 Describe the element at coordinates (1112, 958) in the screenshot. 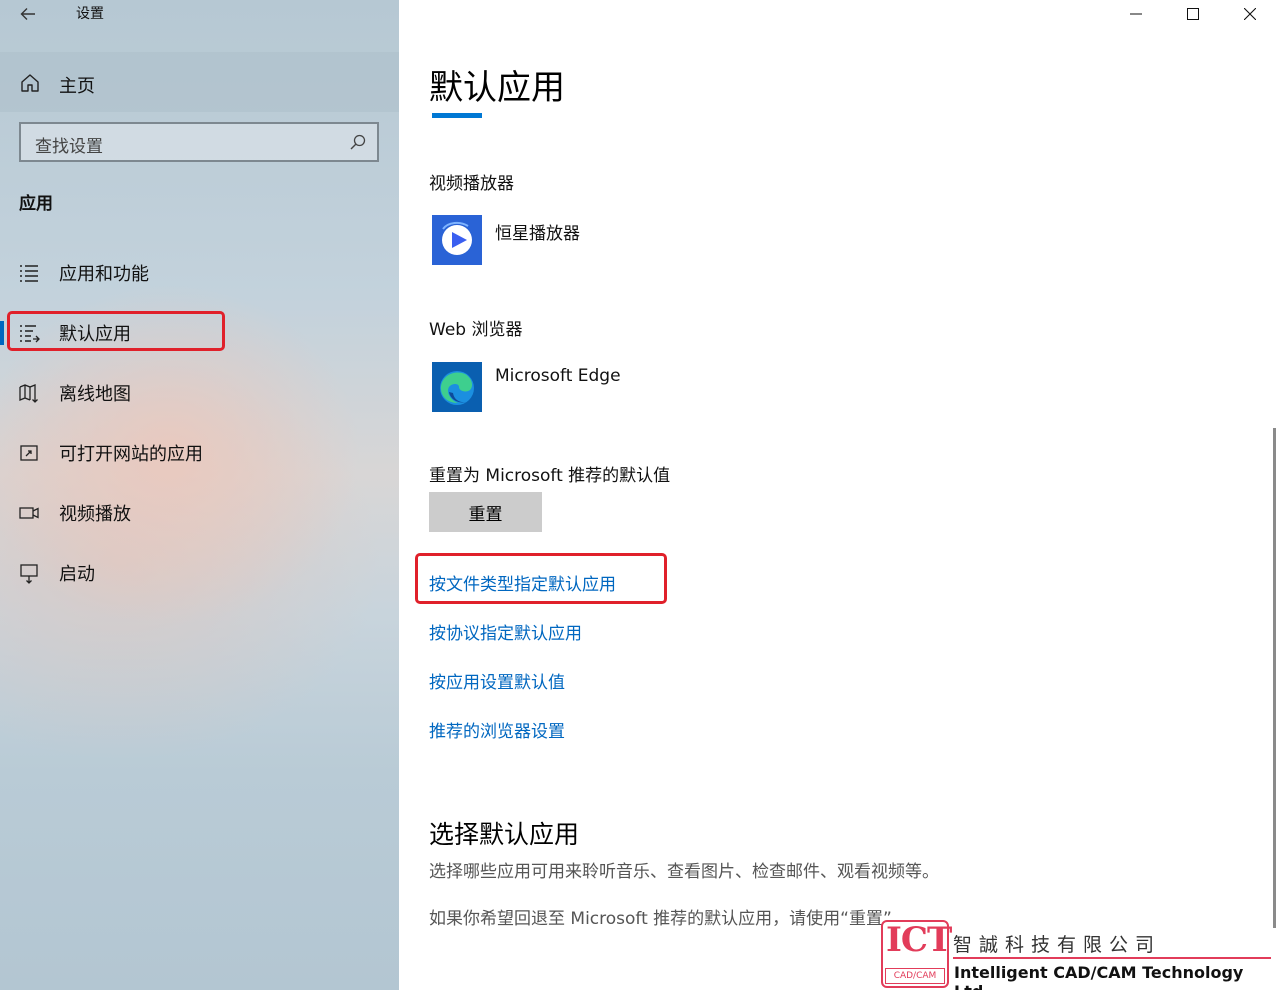

I see `logo-divider` at that location.